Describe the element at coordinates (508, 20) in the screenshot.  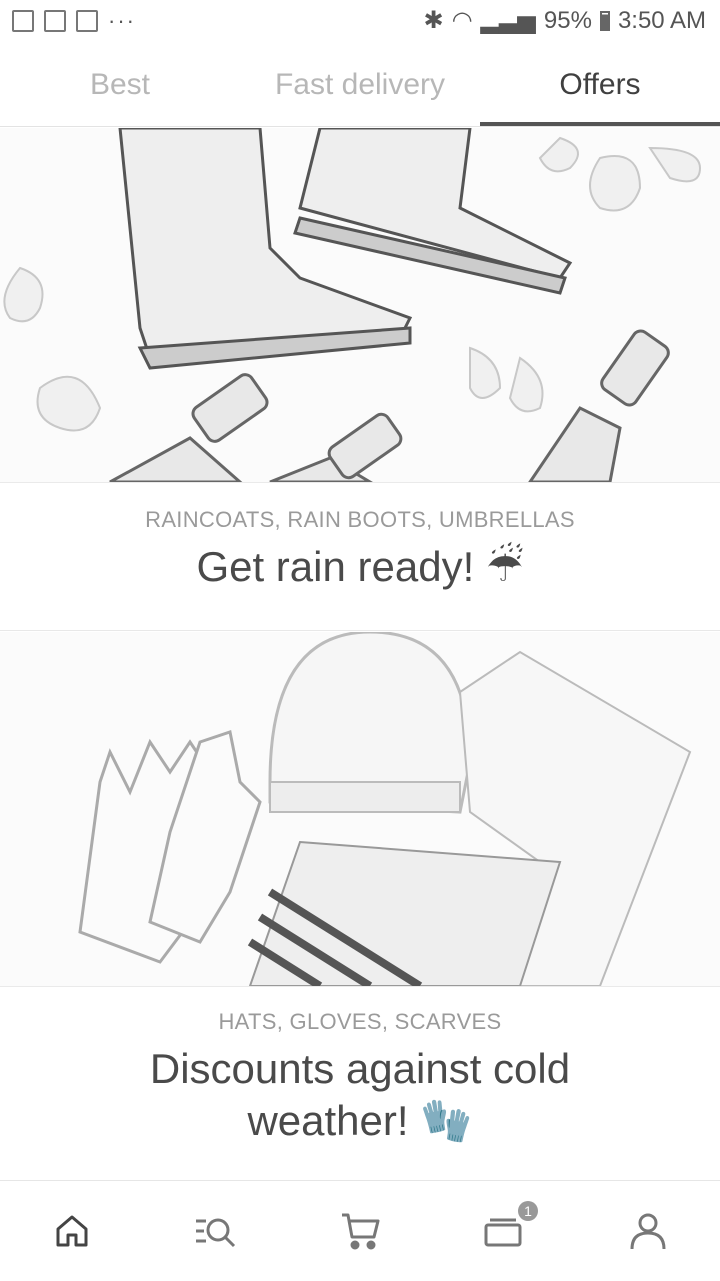
I see `signal-icon: ▂▃▅` at that location.